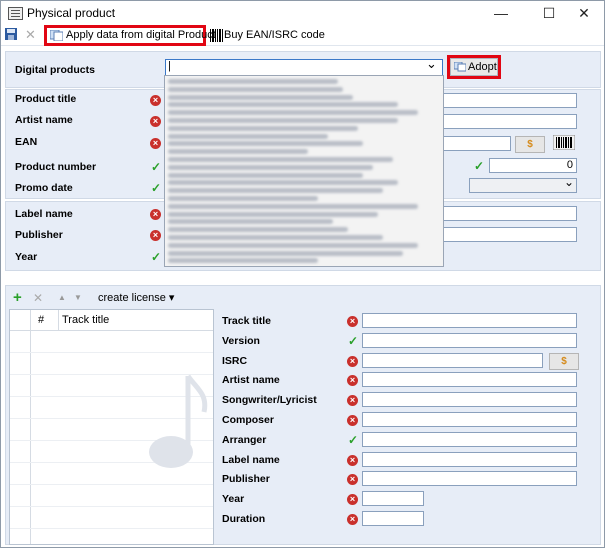 The width and height of the screenshot is (605, 548). Describe the element at coordinates (475, 143) in the screenshot. I see `ean-input` at that location.